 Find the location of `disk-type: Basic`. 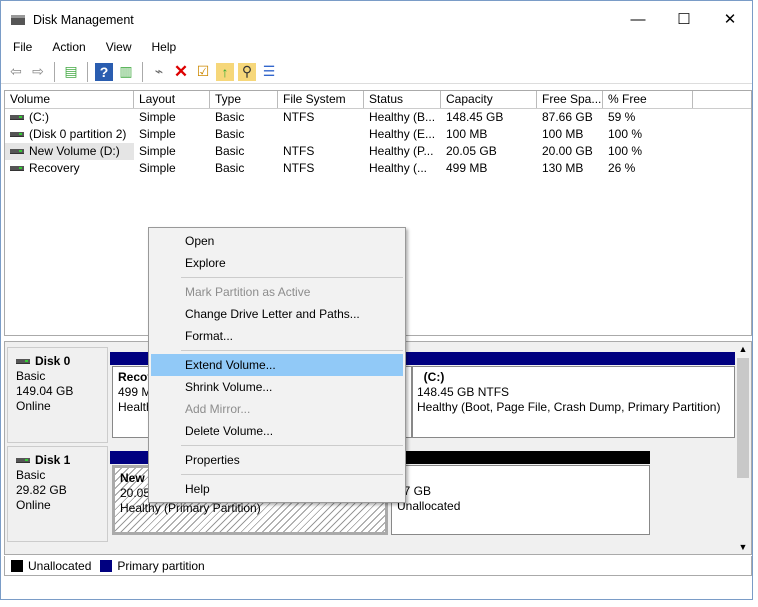

disk-type: Basic is located at coordinates (31, 376).